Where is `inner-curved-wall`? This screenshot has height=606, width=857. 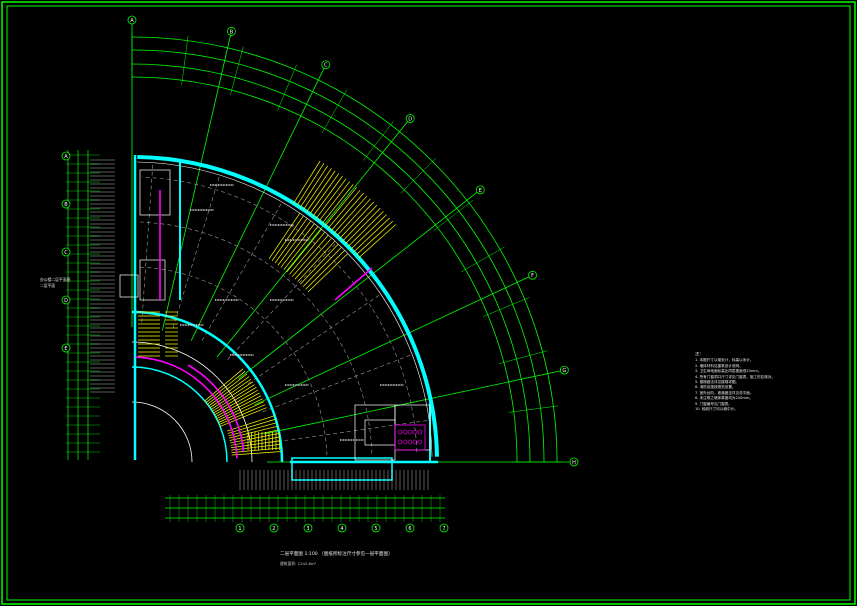
inner-curved-wall is located at coordinates (207, 386).